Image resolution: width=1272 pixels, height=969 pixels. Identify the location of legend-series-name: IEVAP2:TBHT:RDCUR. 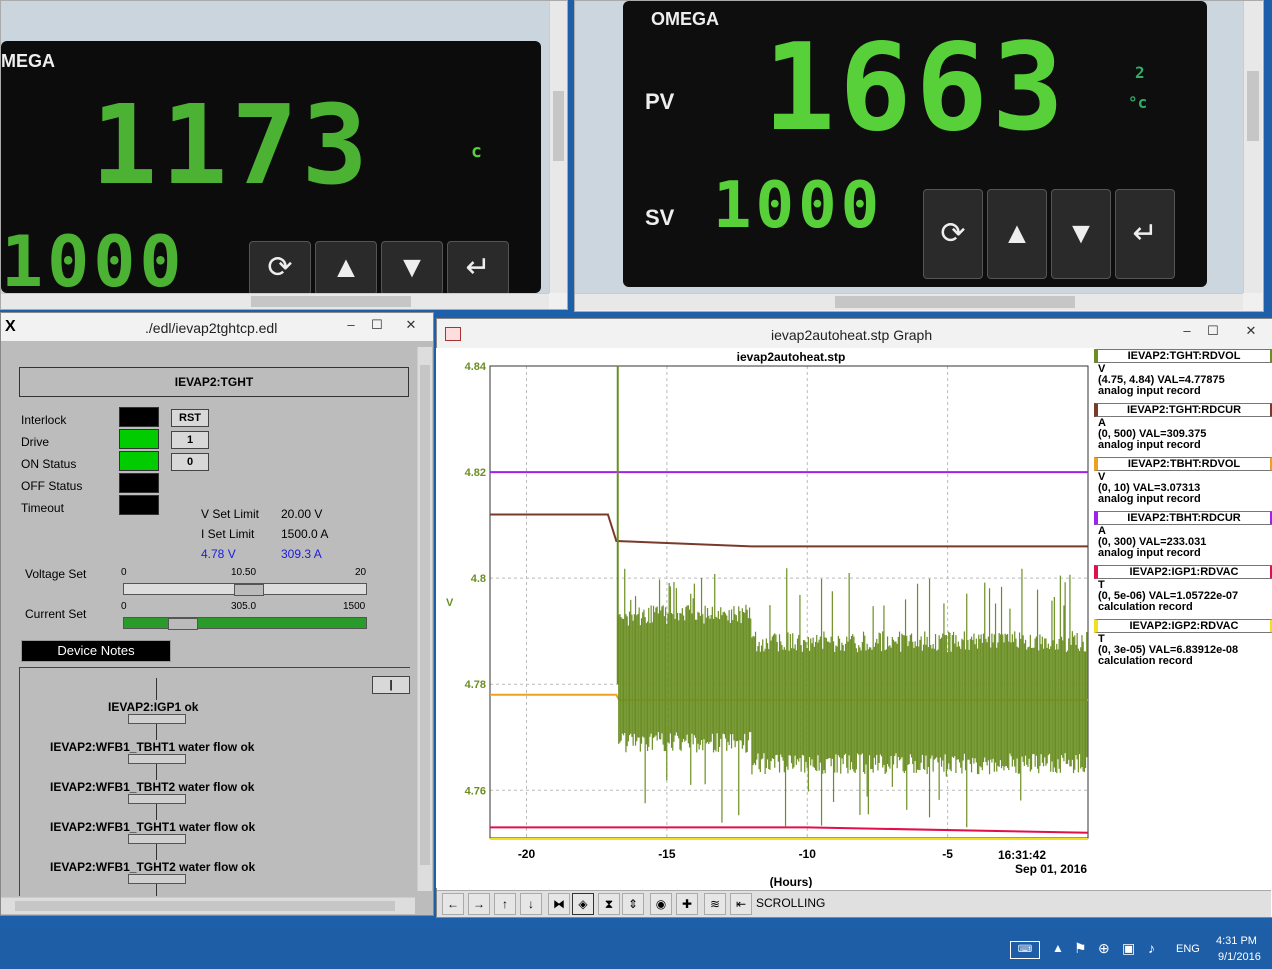
(1183, 518).